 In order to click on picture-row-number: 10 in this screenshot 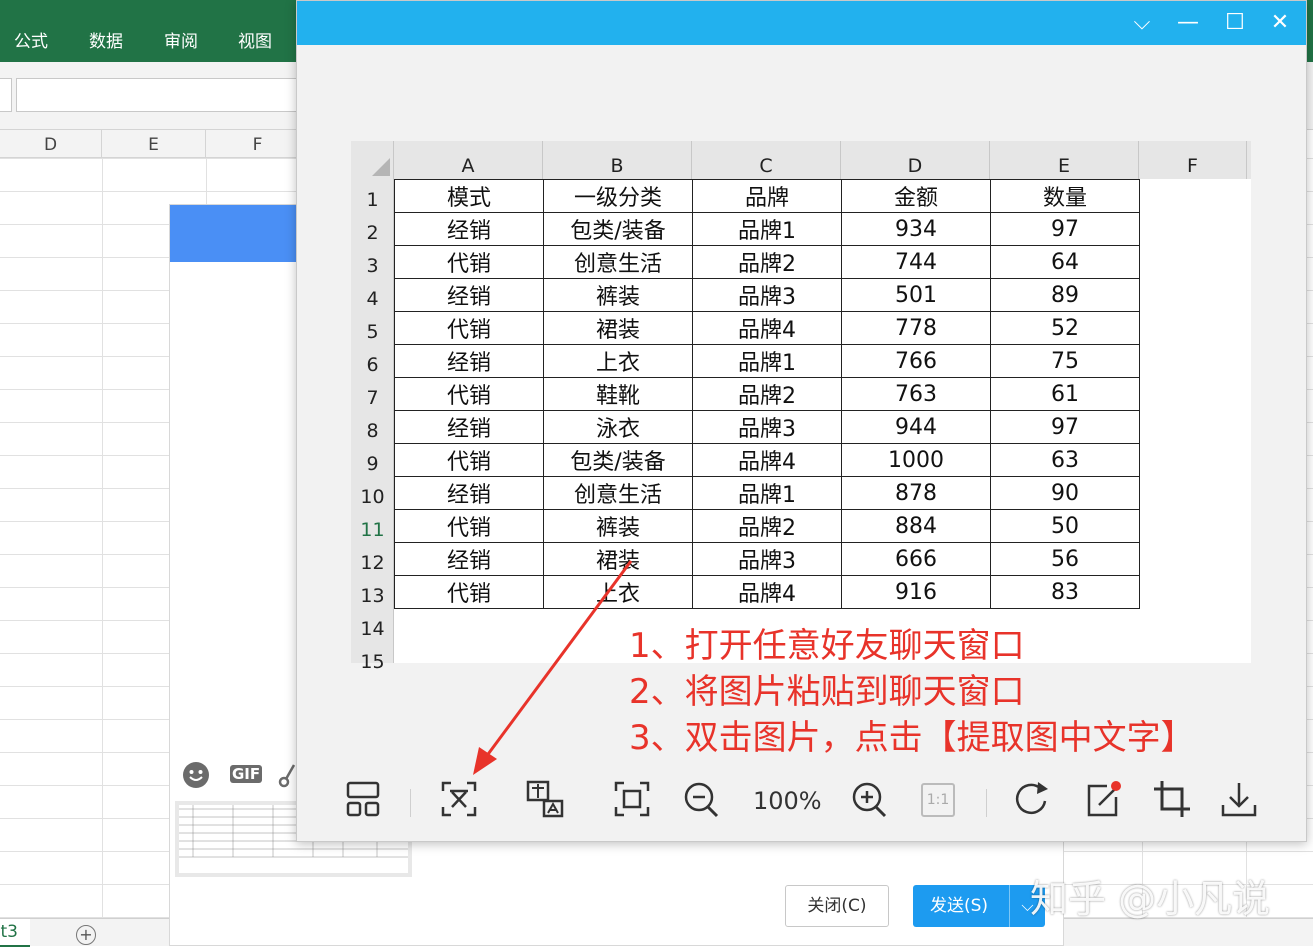, I will do `click(372, 497)`.